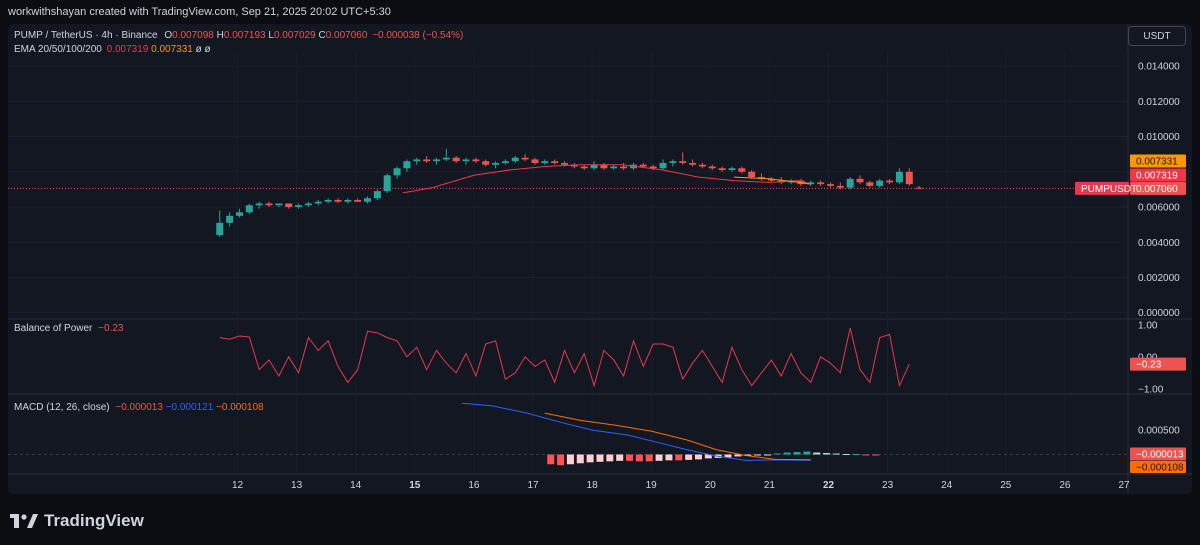 This screenshot has height=545, width=1200. I want to click on bop-badge: −0.23, so click(1149, 365).